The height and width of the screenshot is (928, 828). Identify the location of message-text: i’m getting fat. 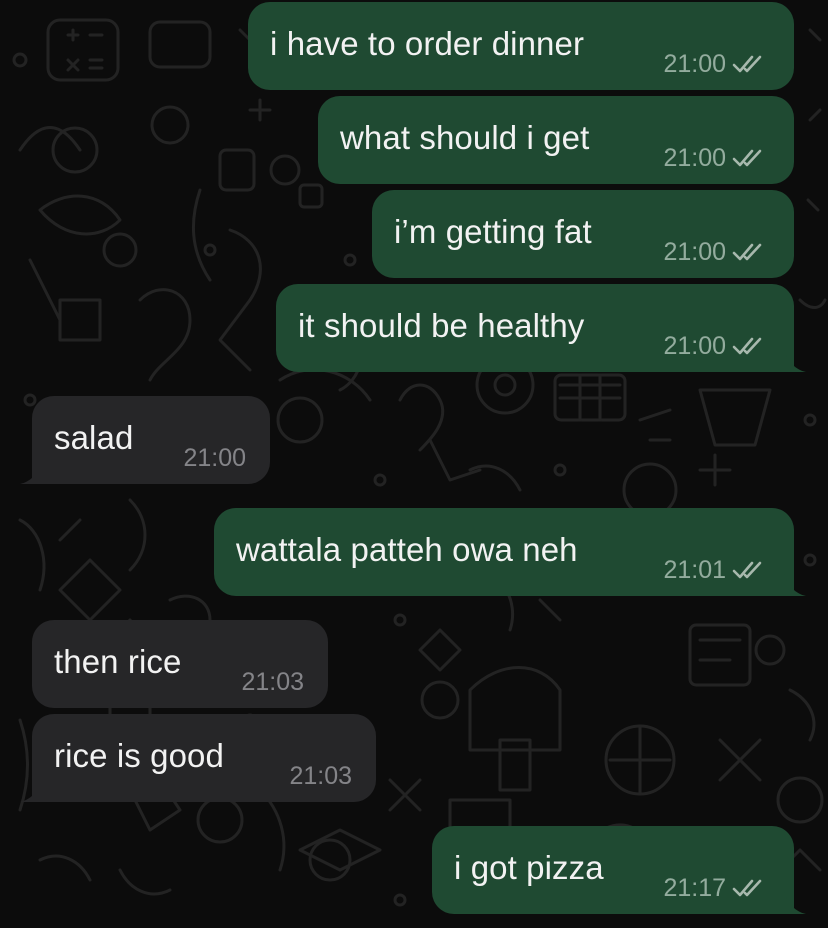
(493, 231).